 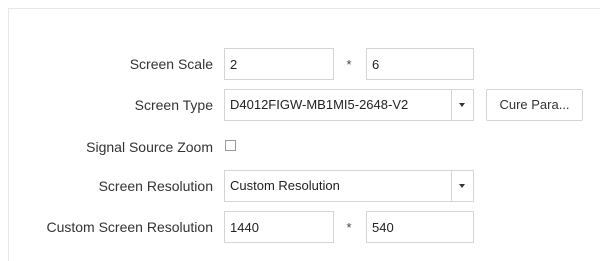 I want to click on screen-resolution-dropdown-toggle, so click(x=462, y=186).